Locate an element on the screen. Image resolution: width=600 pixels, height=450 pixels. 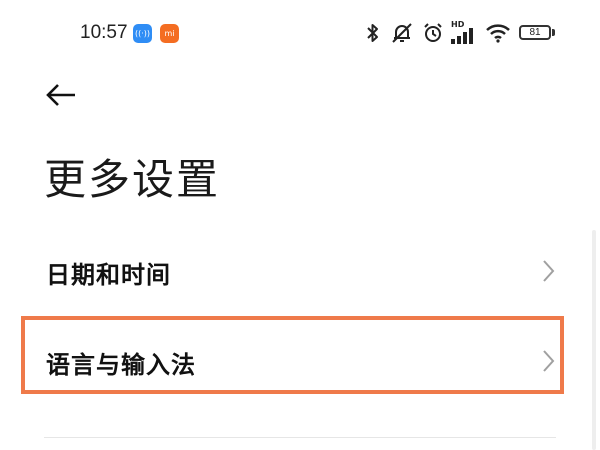
scrollbar is located at coordinates (594, 340).